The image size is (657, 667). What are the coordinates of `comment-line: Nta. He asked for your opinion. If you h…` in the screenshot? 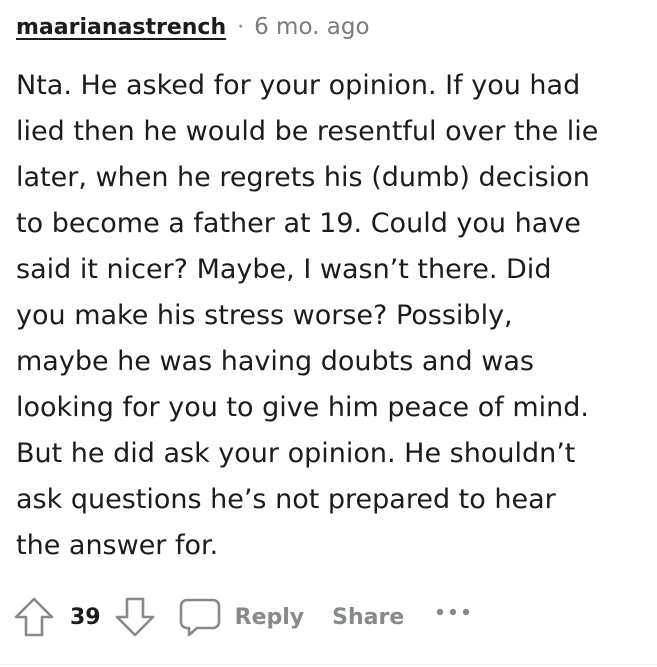 It's located at (298, 85).